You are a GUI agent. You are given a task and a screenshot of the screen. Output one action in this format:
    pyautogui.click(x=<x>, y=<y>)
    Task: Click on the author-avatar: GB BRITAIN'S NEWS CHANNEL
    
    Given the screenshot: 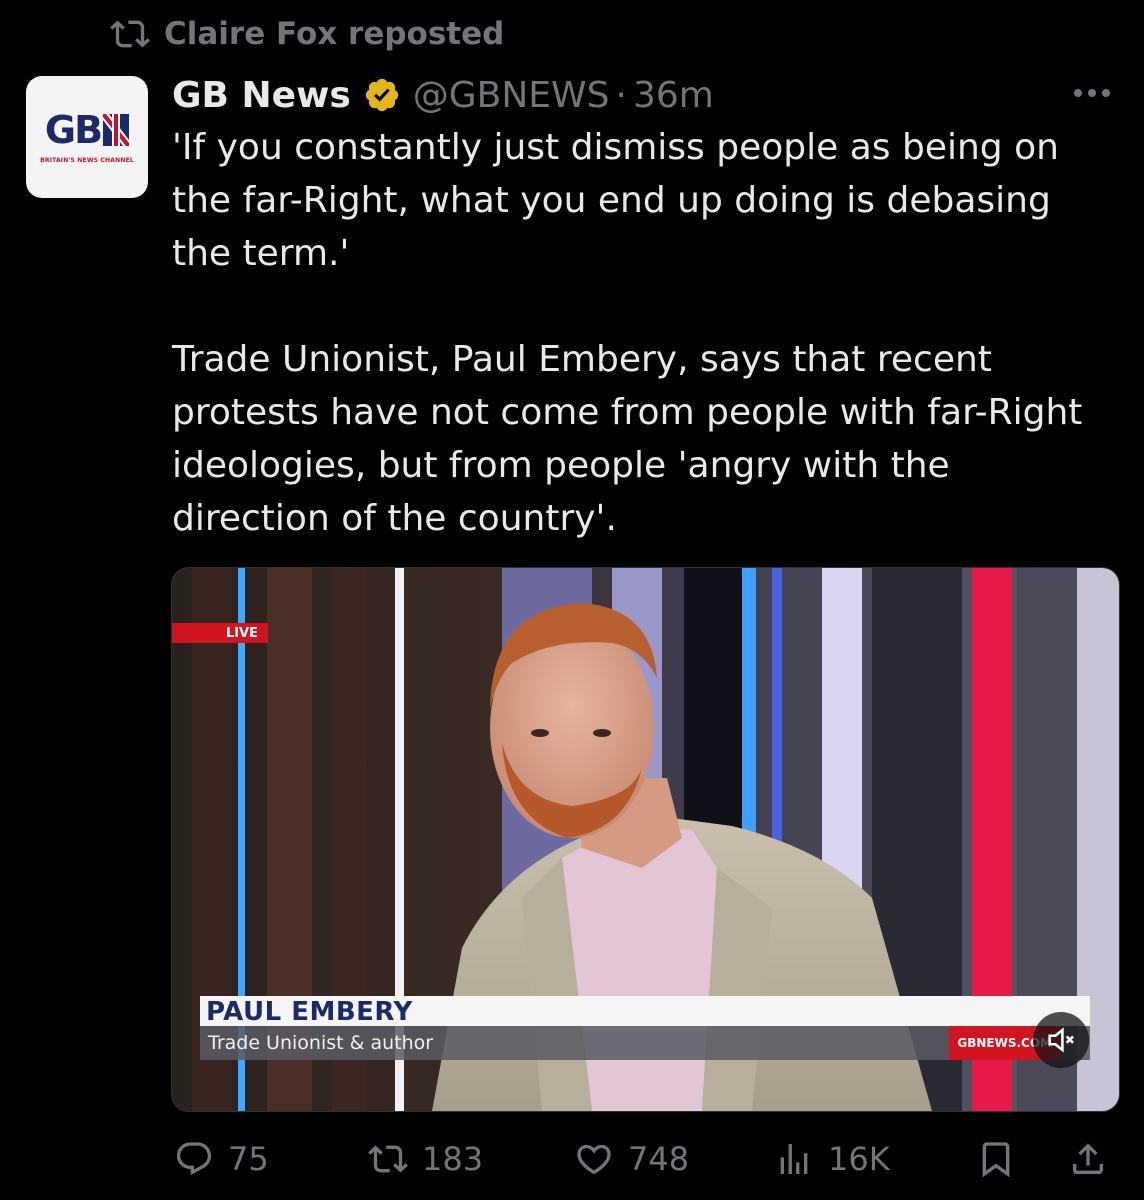 What is the action you would take?
    pyautogui.click(x=87, y=137)
    